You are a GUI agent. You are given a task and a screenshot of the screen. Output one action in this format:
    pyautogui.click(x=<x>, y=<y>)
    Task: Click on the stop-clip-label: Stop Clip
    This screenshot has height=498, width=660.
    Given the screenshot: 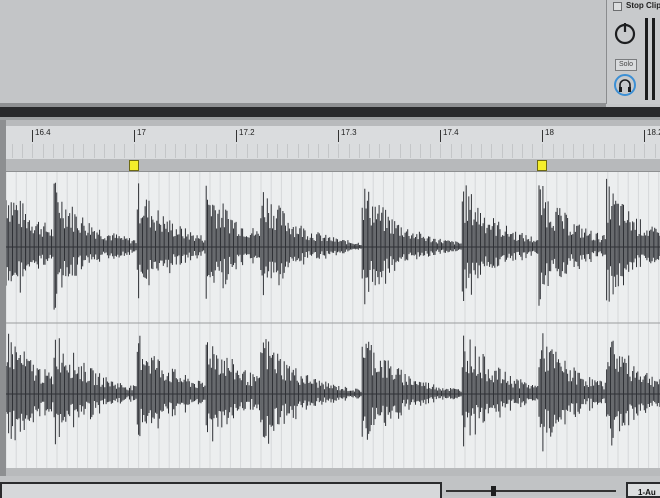 What is the action you would take?
    pyautogui.click(x=643, y=5)
    